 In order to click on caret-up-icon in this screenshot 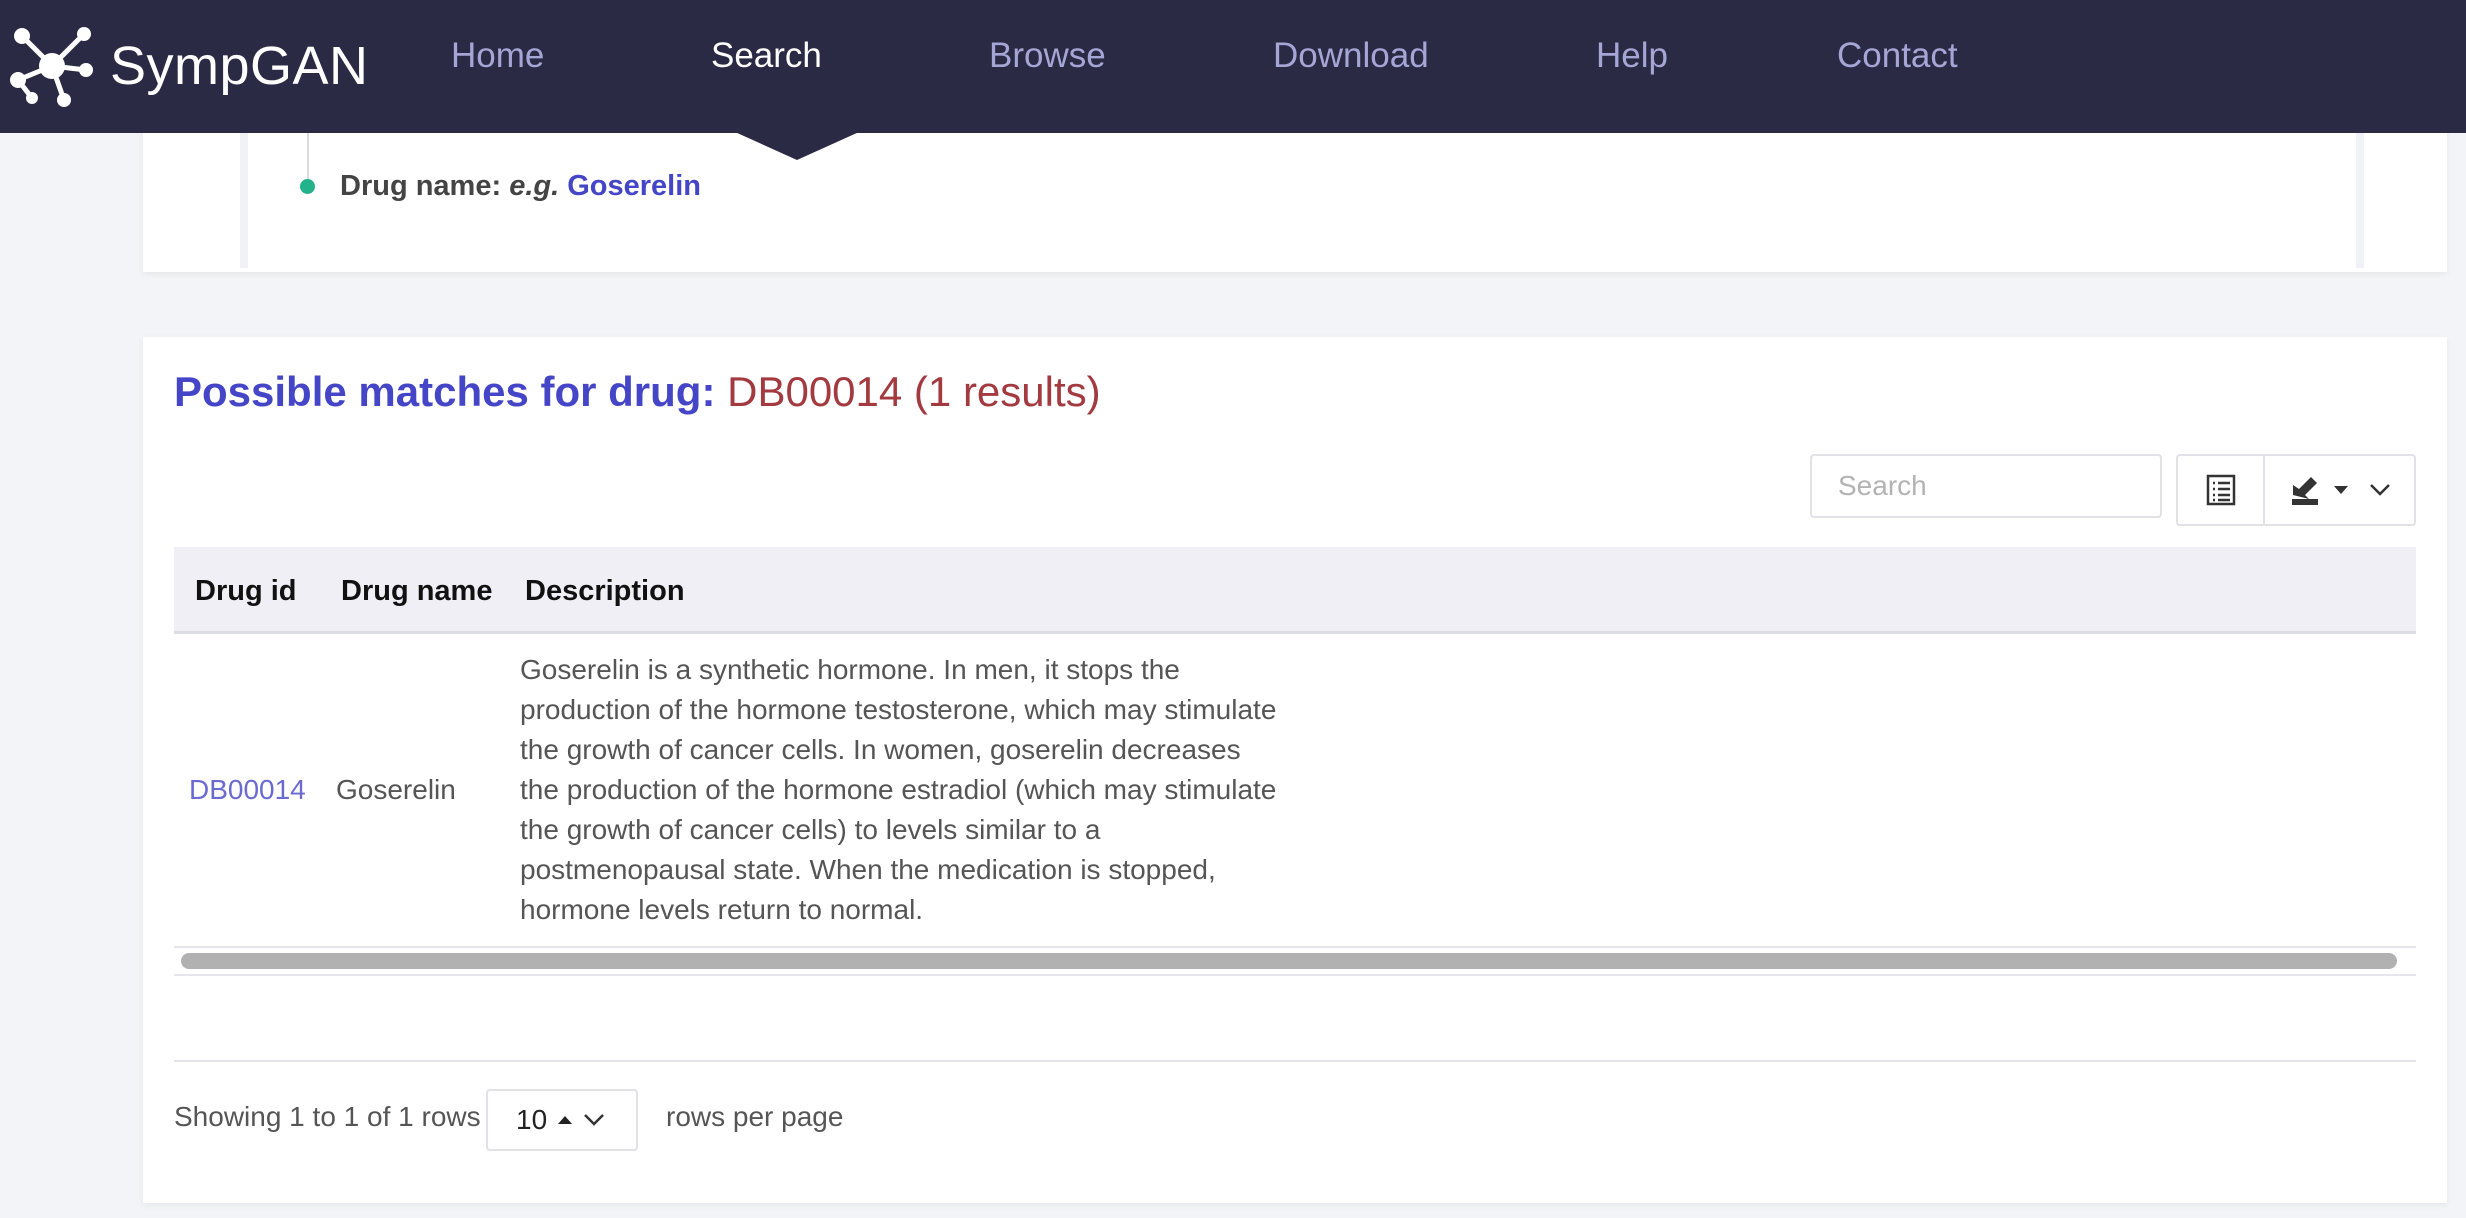, I will do `click(565, 1120)`.